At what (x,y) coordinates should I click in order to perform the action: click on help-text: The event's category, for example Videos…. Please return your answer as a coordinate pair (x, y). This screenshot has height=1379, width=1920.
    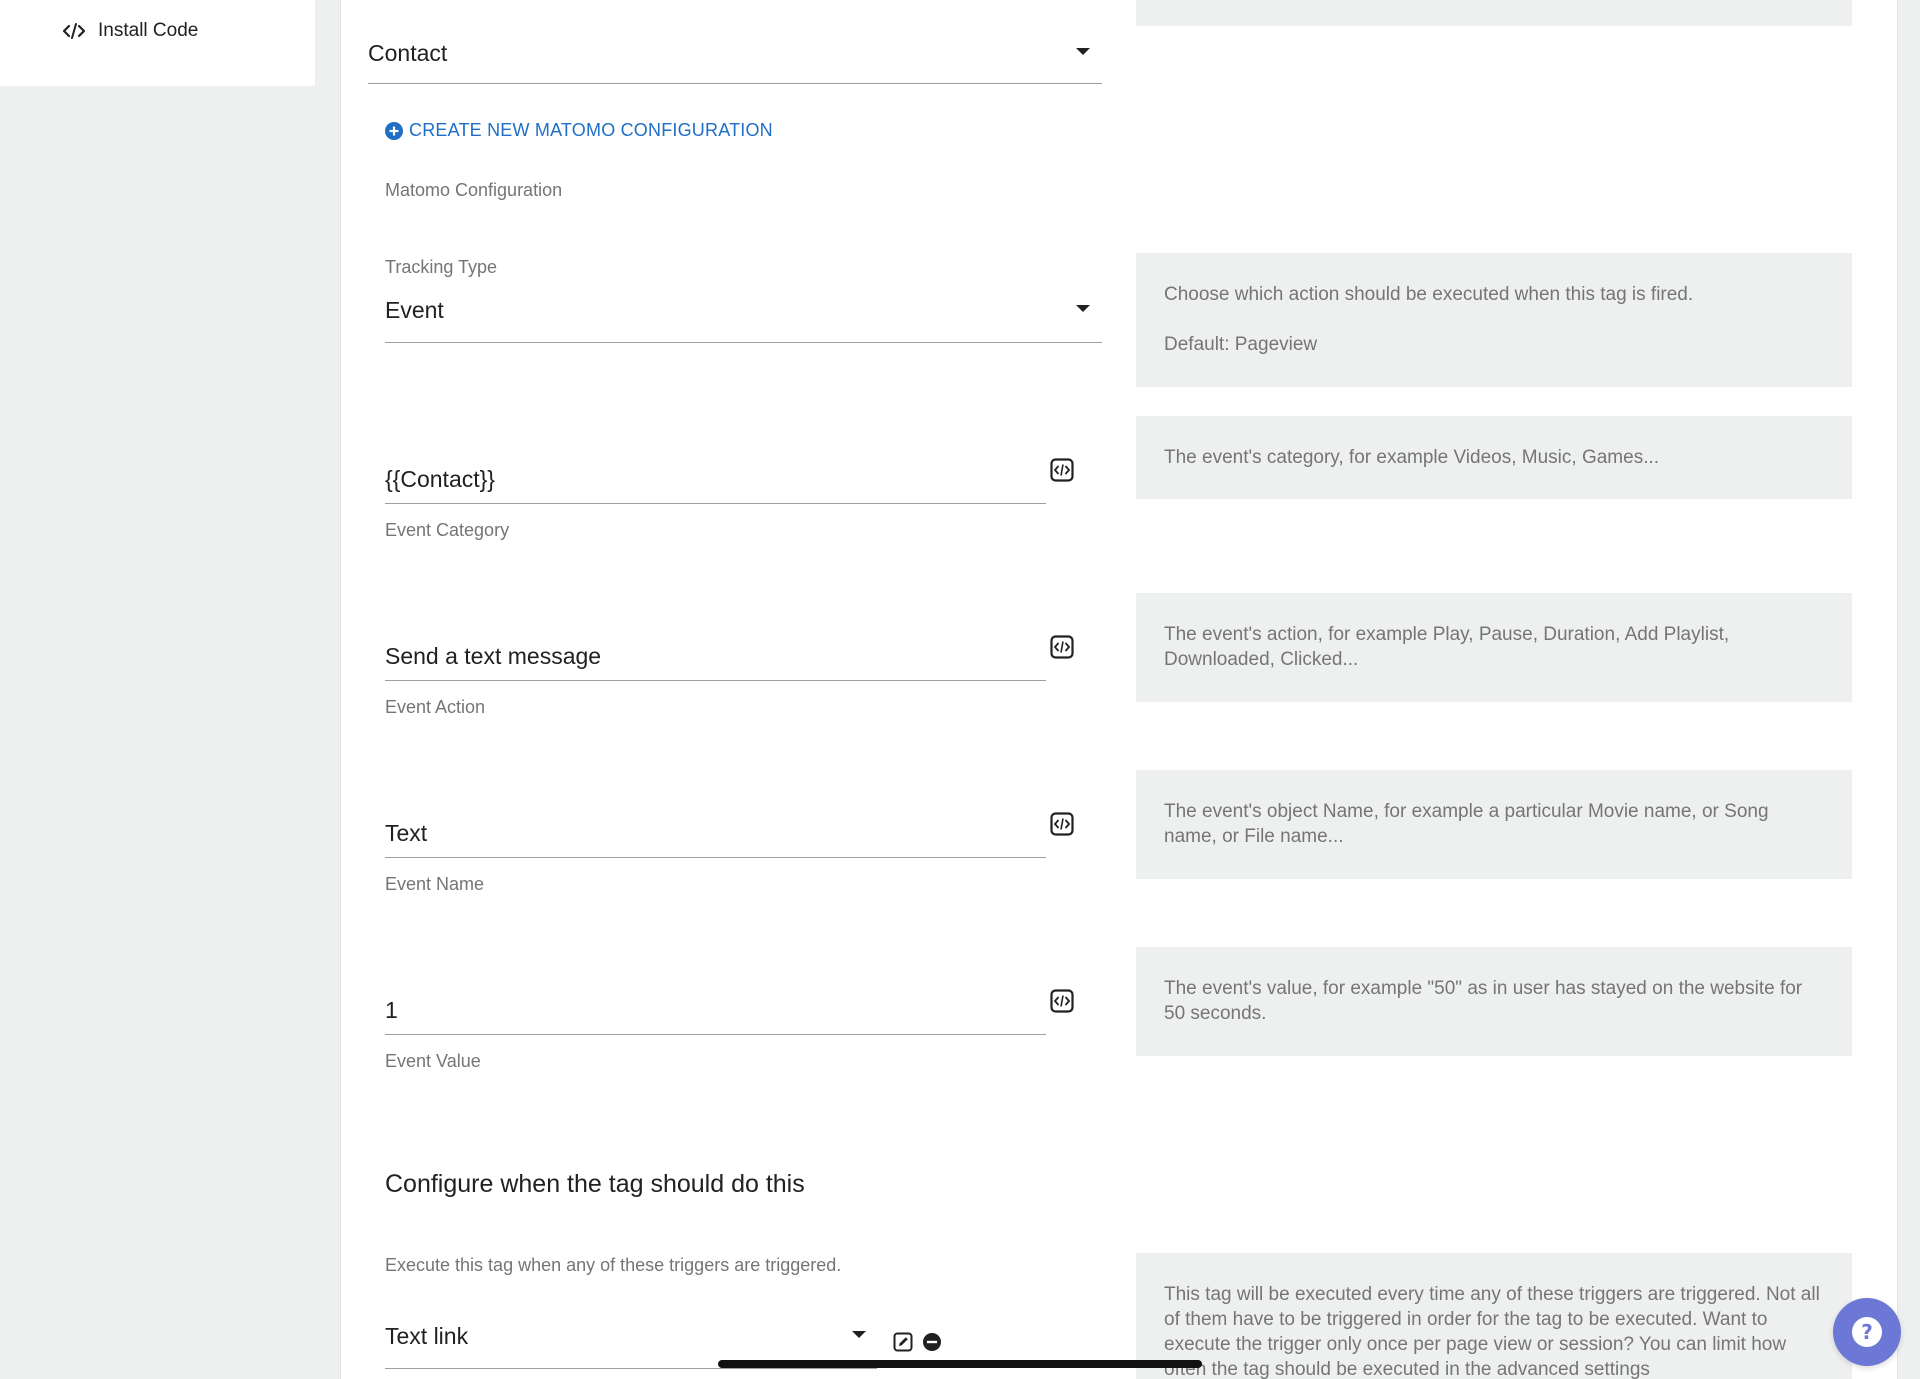
    Looking at the image, I should click on (1412, 457).